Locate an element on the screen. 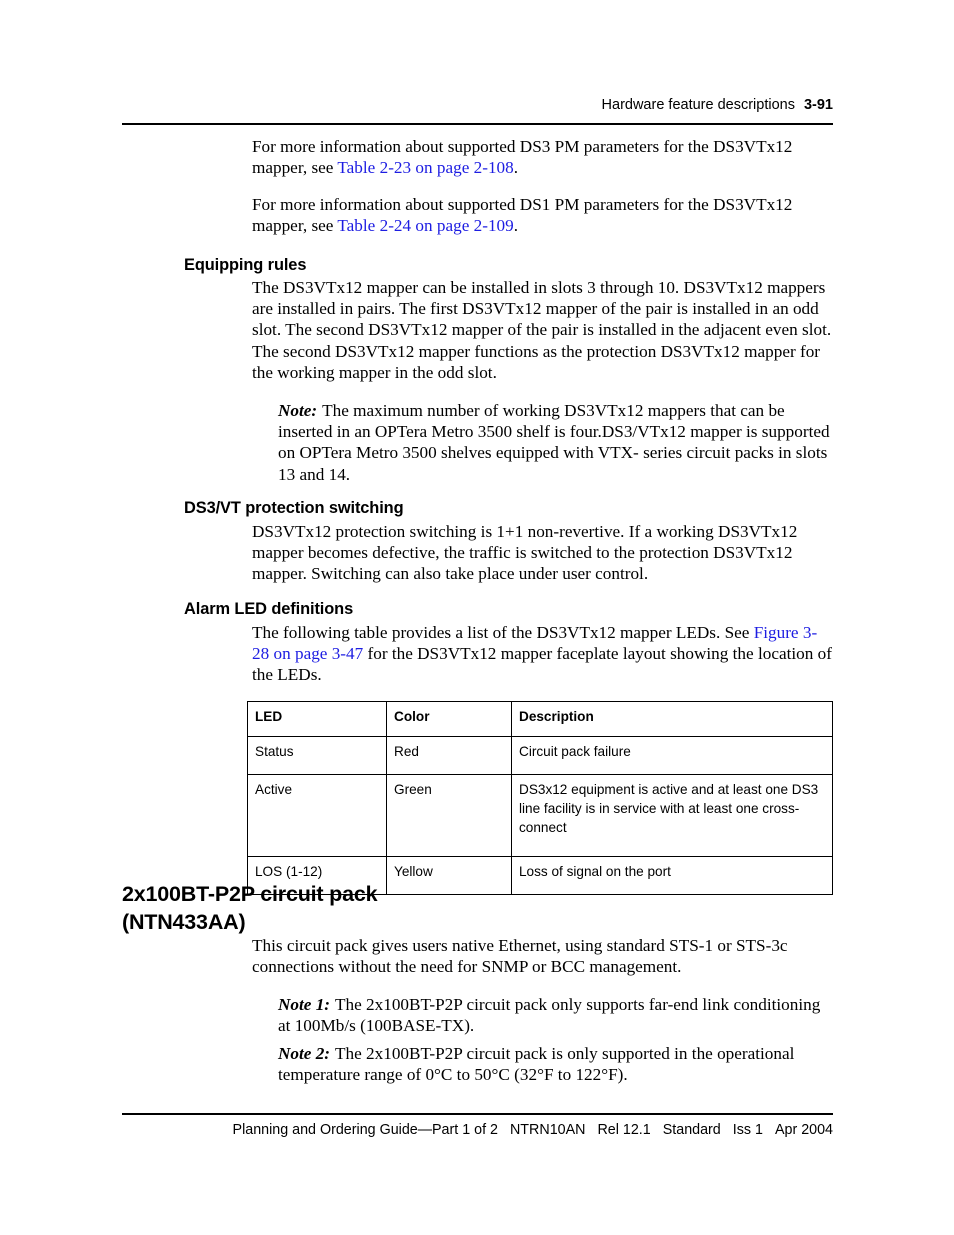 The height and width of the screenshot is (1235, 954). column-header-led: LED is located at coordinates (317, 719).